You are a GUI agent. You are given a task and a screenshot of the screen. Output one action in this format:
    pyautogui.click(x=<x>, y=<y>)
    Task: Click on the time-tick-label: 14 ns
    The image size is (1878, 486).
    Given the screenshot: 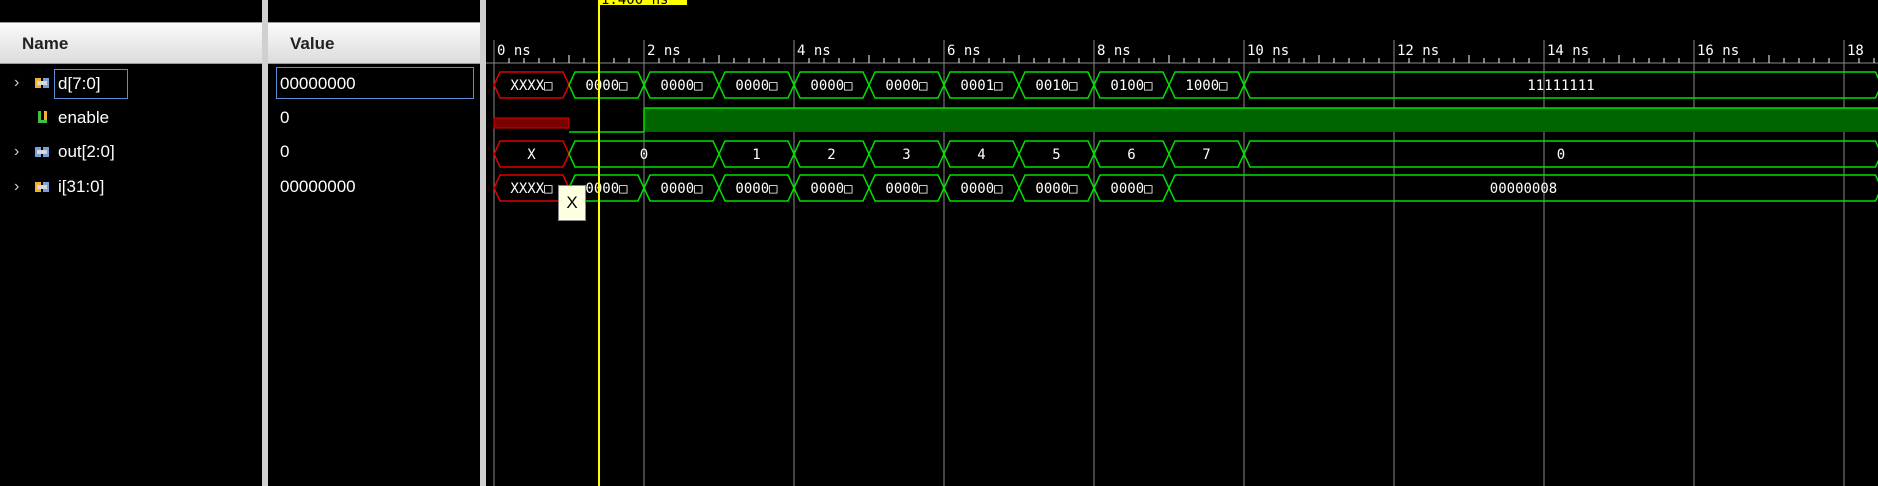 What is the action you would take?
    pyautogui.click(x=1568, y=51)
    